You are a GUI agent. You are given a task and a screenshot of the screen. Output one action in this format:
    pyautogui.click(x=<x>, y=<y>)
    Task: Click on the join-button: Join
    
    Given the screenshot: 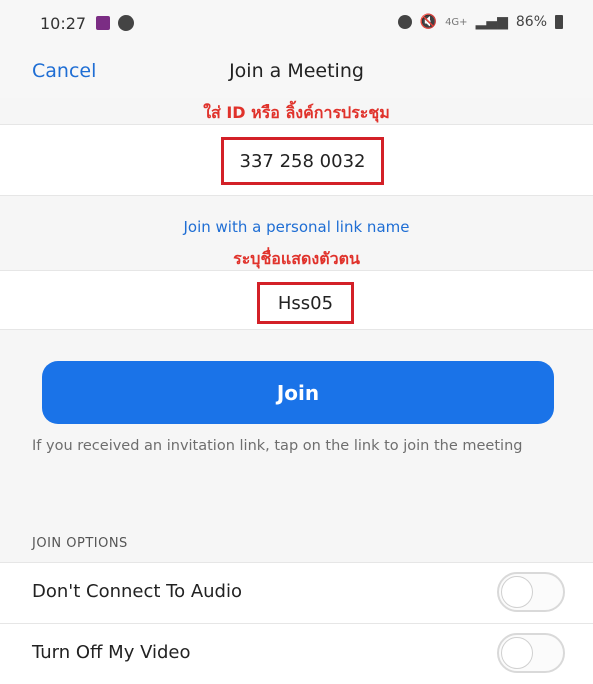 What is the action you would take?
    pyautogui.click(x=298, y=392)
    